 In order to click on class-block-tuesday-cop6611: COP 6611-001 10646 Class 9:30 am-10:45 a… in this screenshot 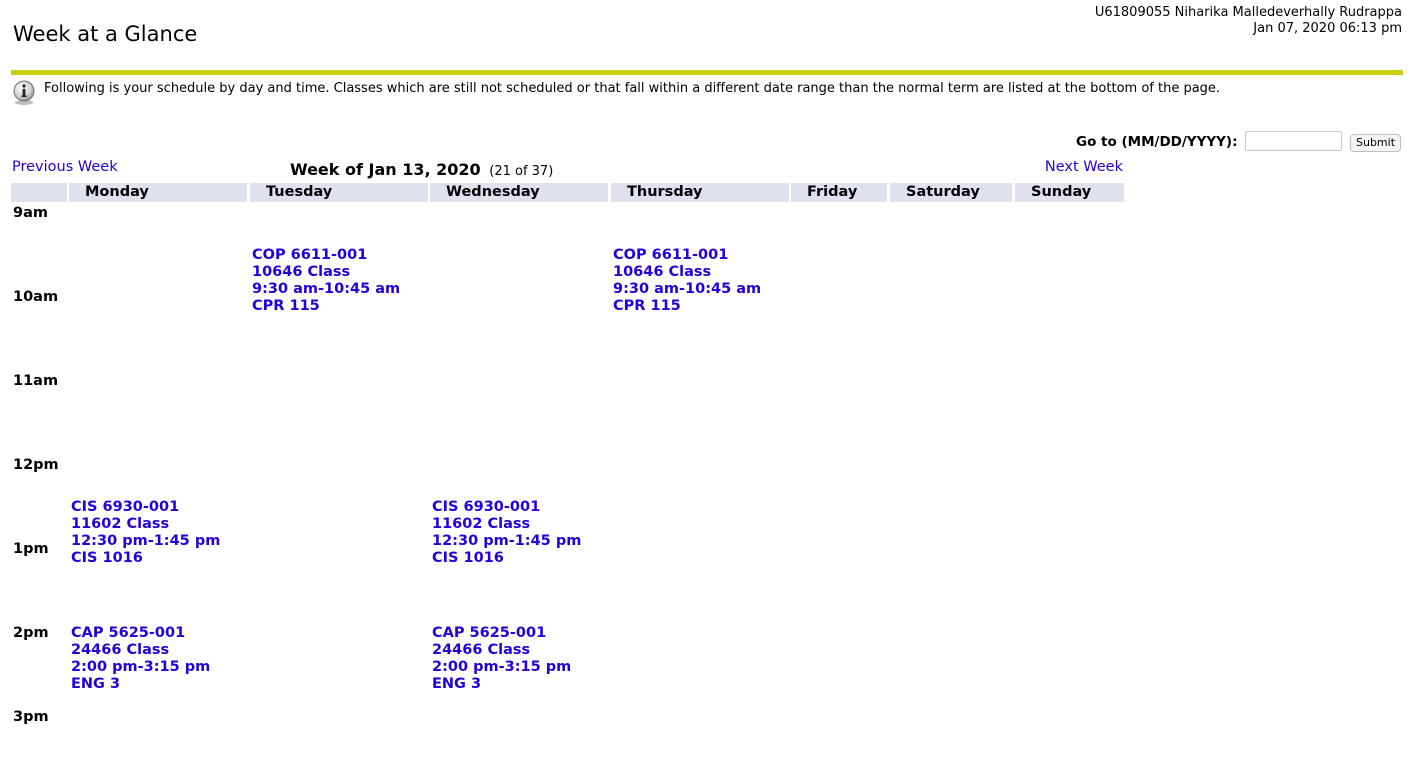, I will do `click(326, 281)`.